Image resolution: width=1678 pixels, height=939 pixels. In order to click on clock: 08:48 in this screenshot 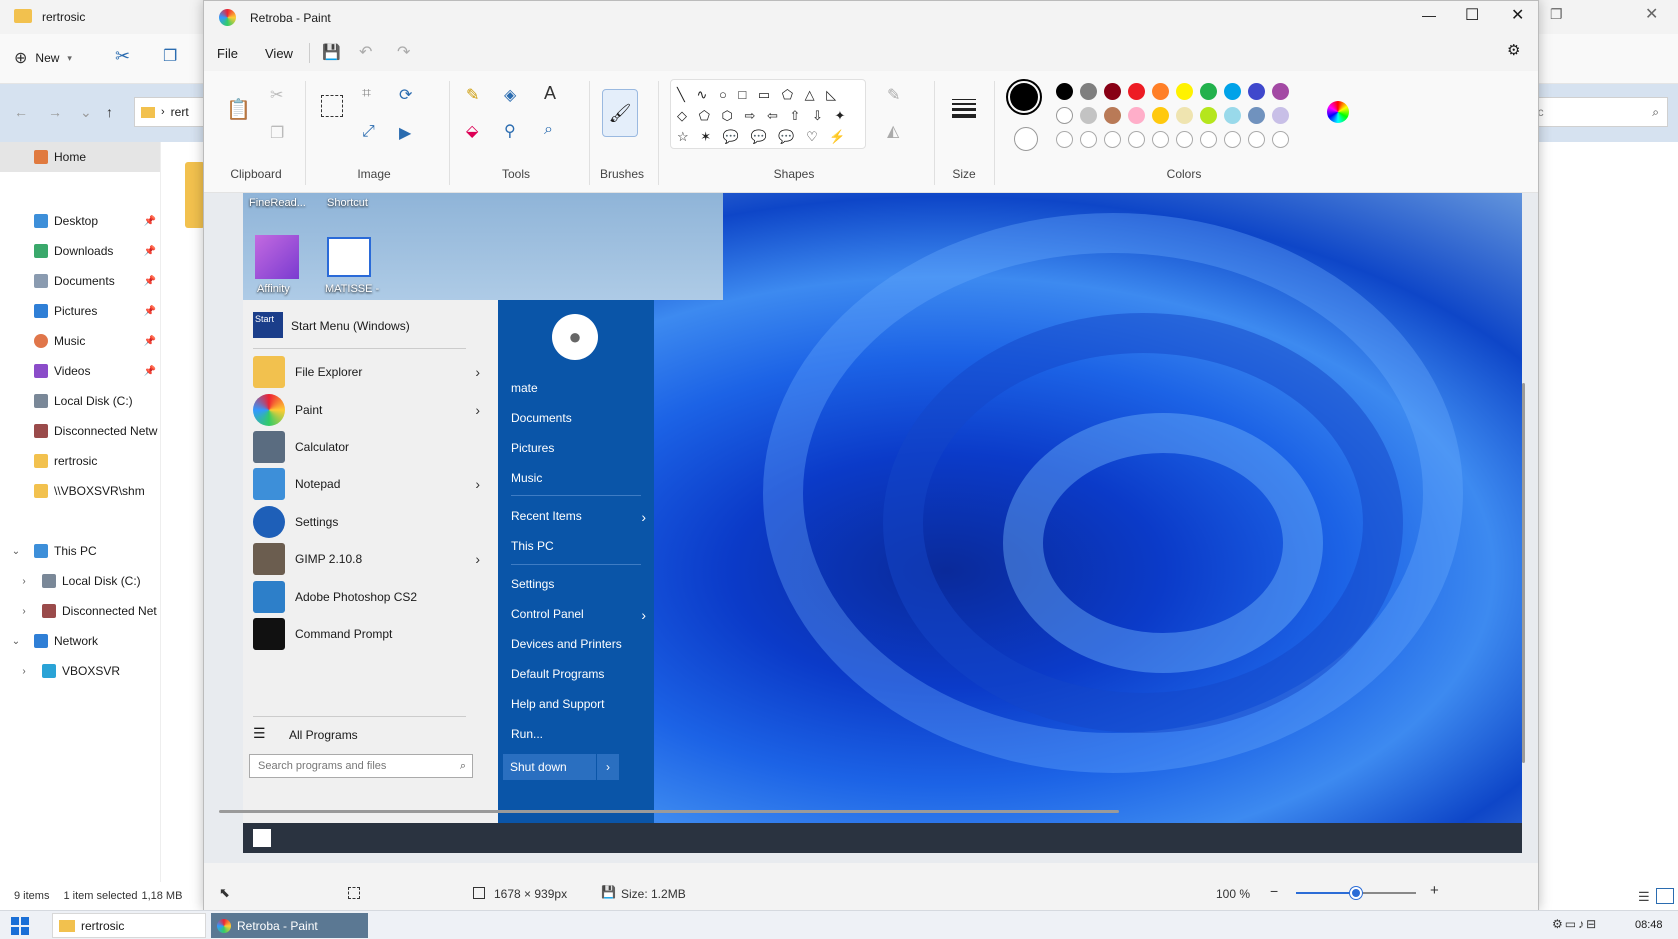, I will do `click(1649, 925)`.